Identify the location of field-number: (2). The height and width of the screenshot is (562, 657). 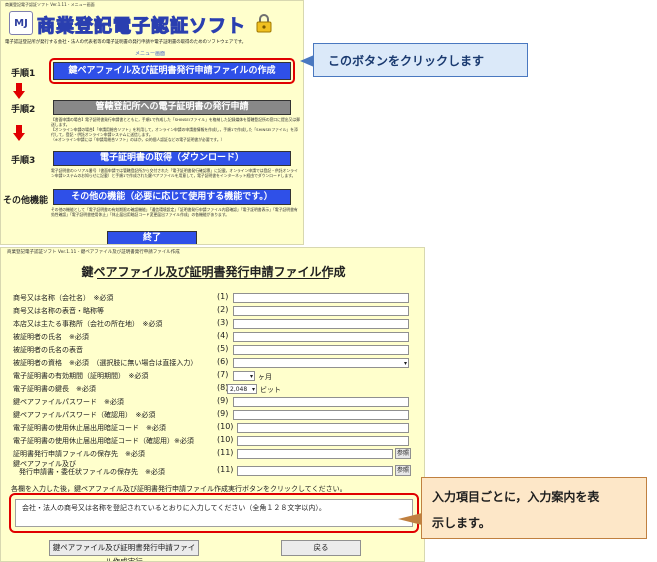
(223, 309).